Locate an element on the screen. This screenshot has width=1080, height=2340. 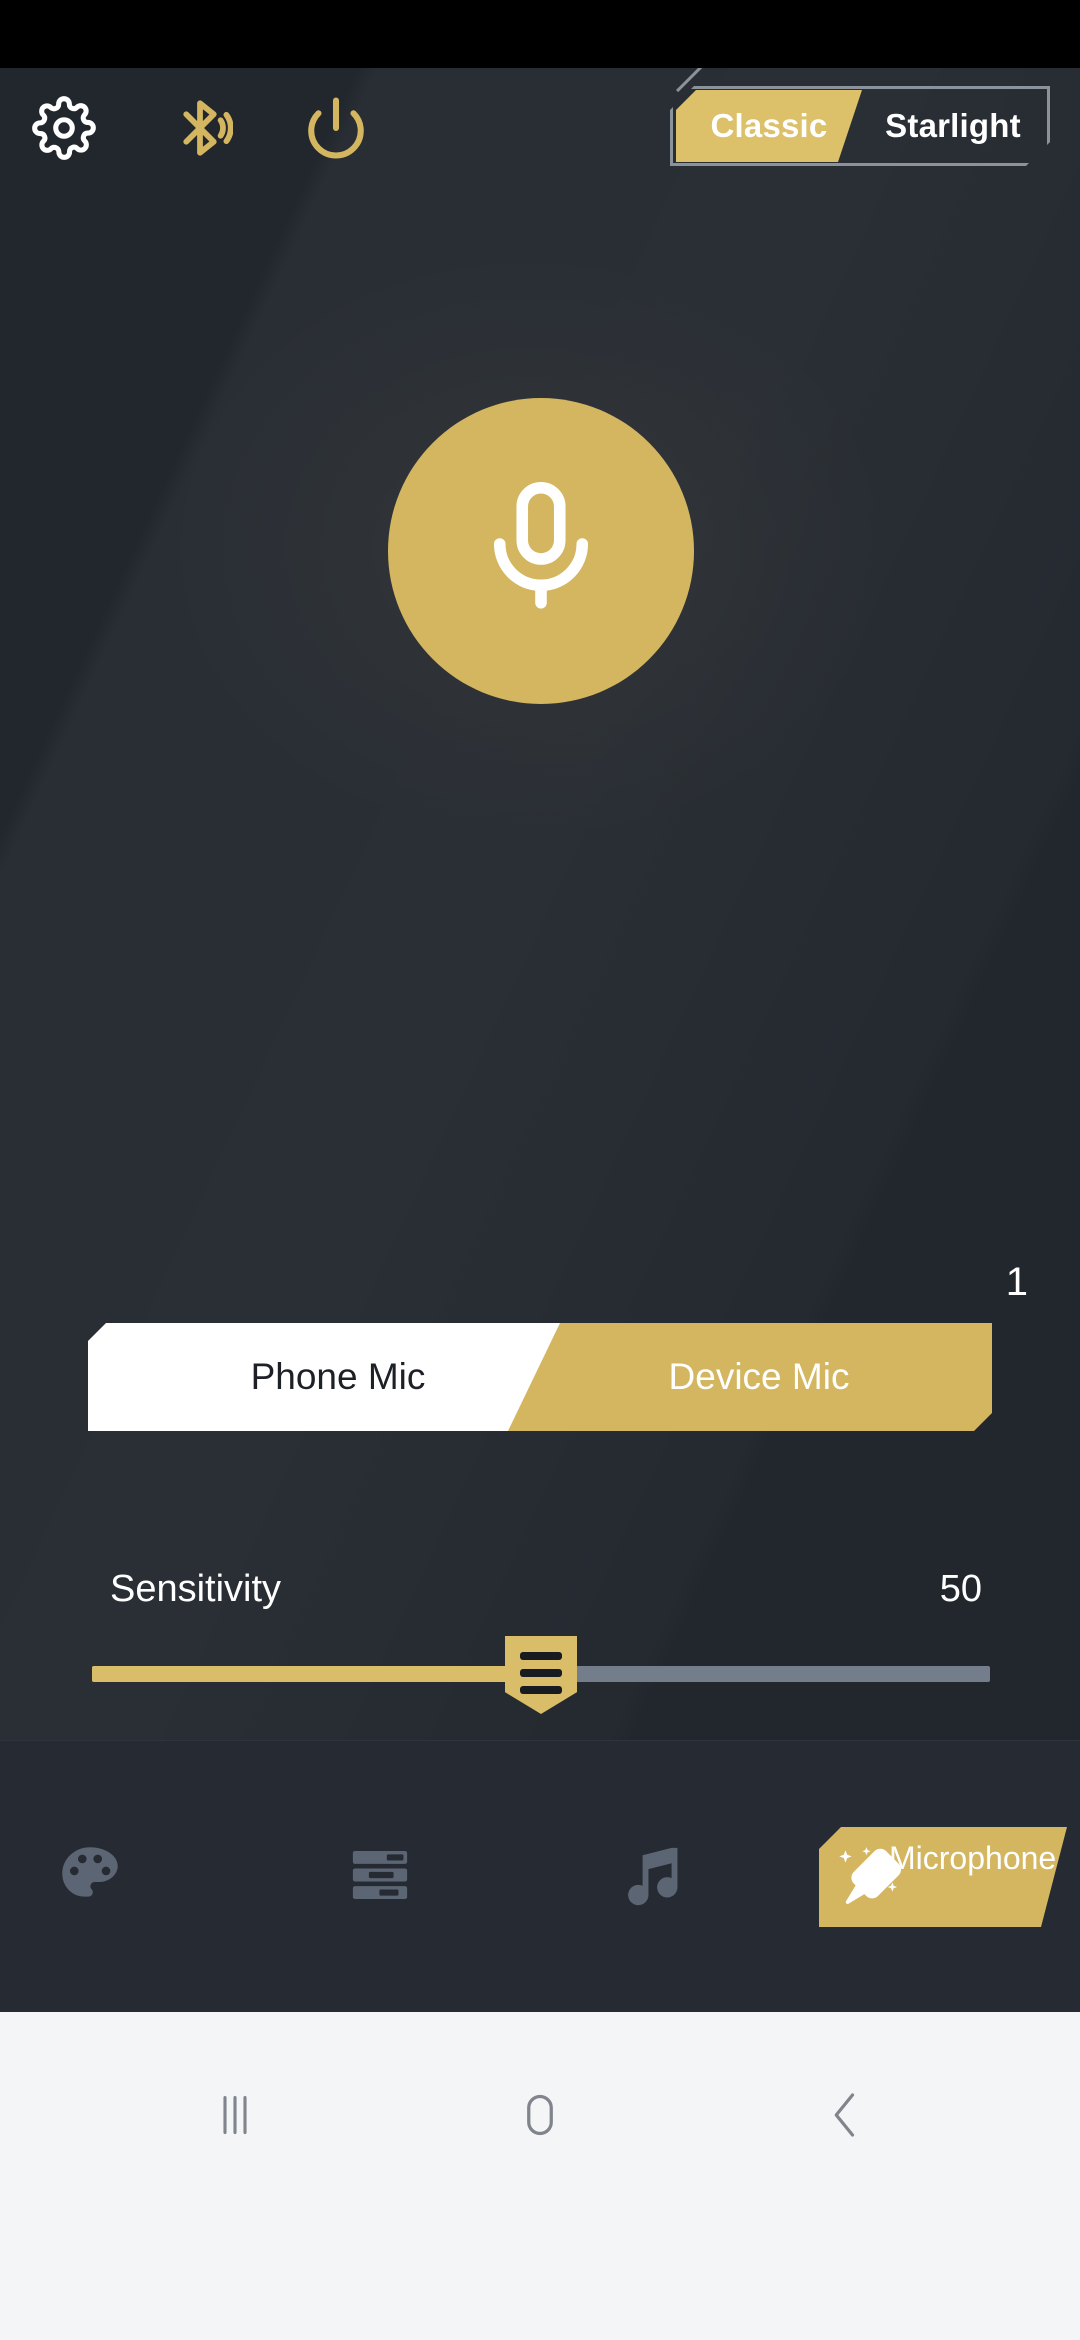
theme-option-classic: Classic is located at coordinates (769, 126).